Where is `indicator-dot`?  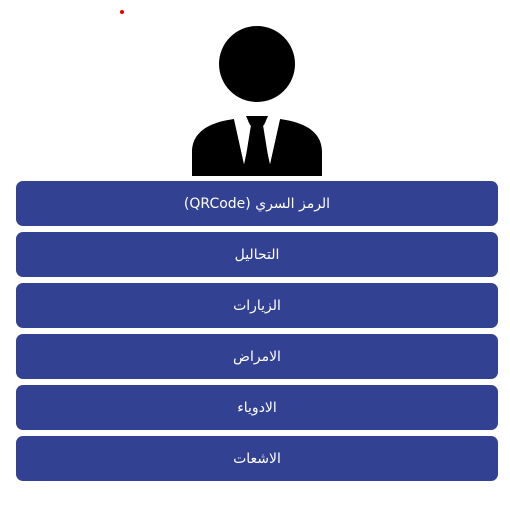
indicator-dot is located at coordinates (122, 12).